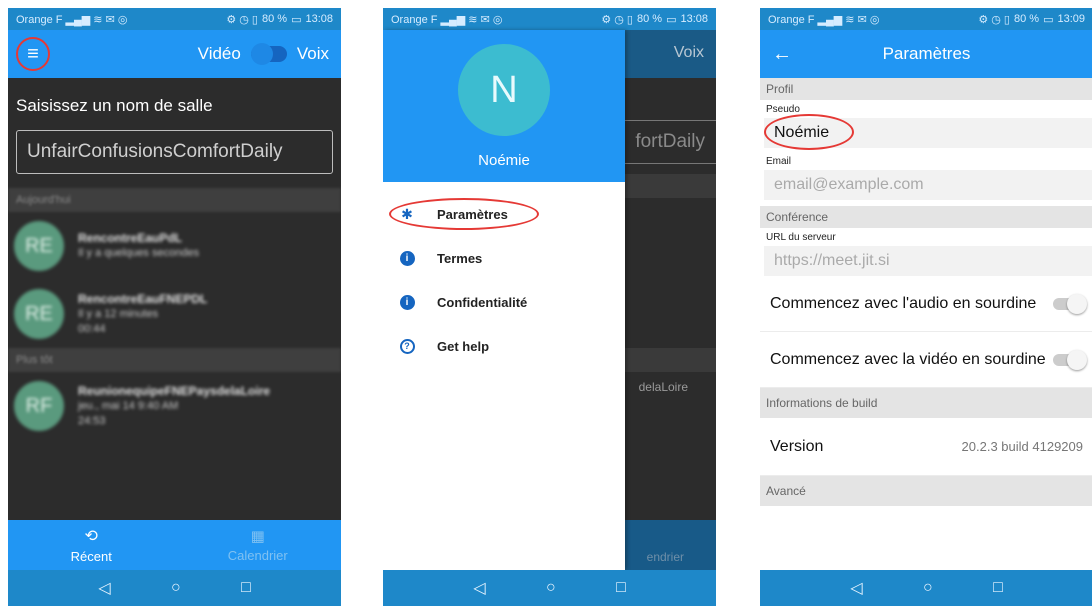 The height and width of the screenshot is (606, 1092). Describe the element at coordinates (926, 19) in the screenshot. I see `status-bar: Orange F ▂▄▆ ≋ ✉ ◎ ⚙ ◷ ▯ 80 % ▭ 13:09` at that location.